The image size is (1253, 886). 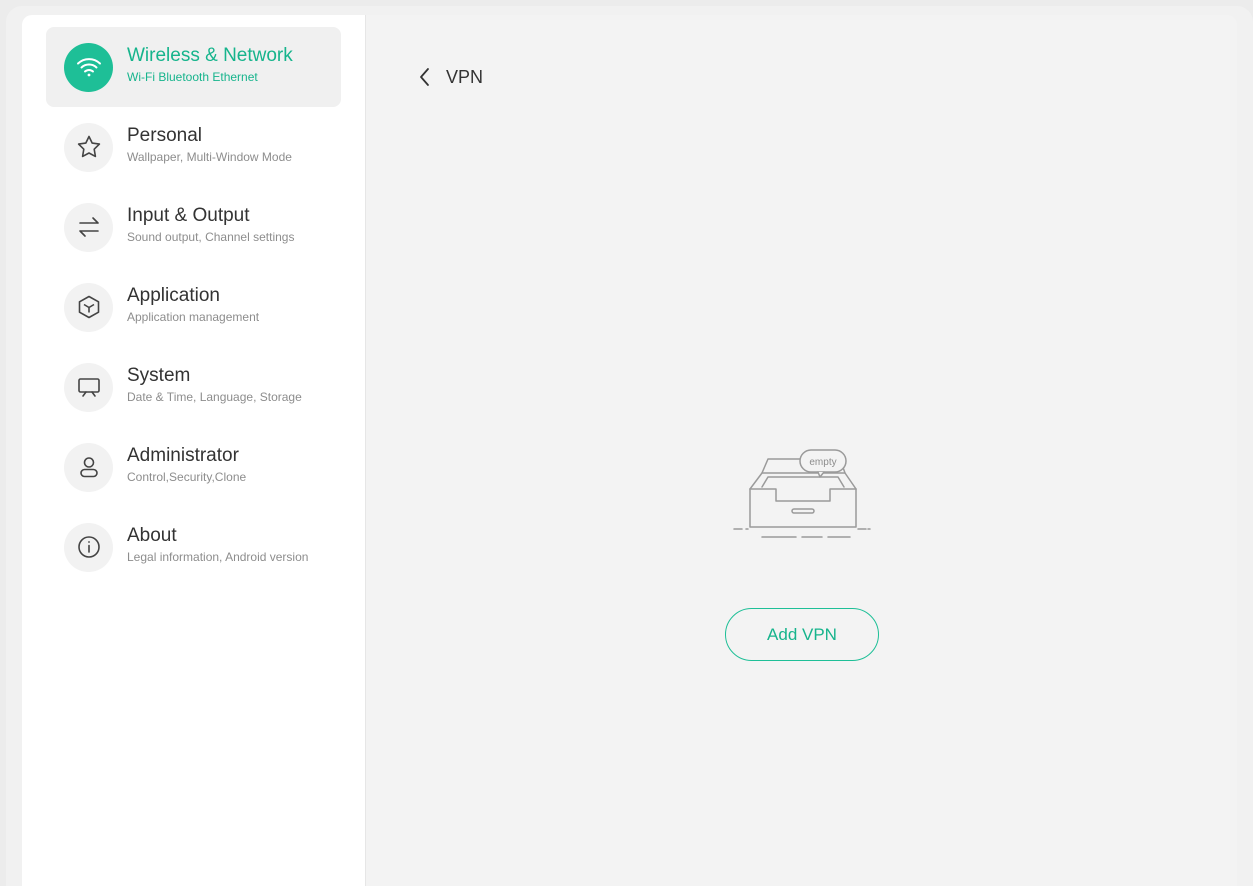 What do you see at coordinates (193, 316) in the screenshot?
I see `sidebar-item-subtitle: Application management` at bounding box center [193, 316].